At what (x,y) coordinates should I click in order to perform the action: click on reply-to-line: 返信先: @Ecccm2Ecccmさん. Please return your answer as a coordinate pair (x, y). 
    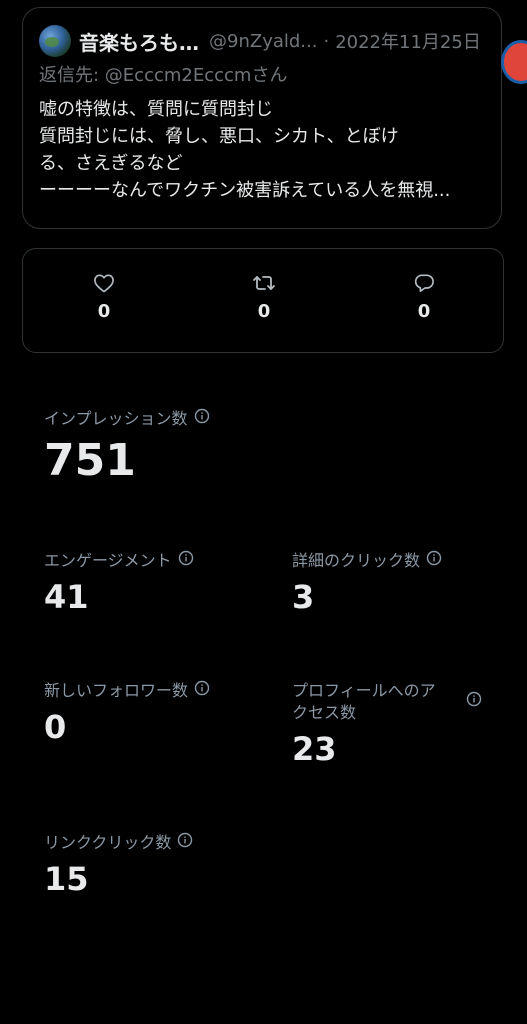
    Looking at the image, I should click on (262, 76).